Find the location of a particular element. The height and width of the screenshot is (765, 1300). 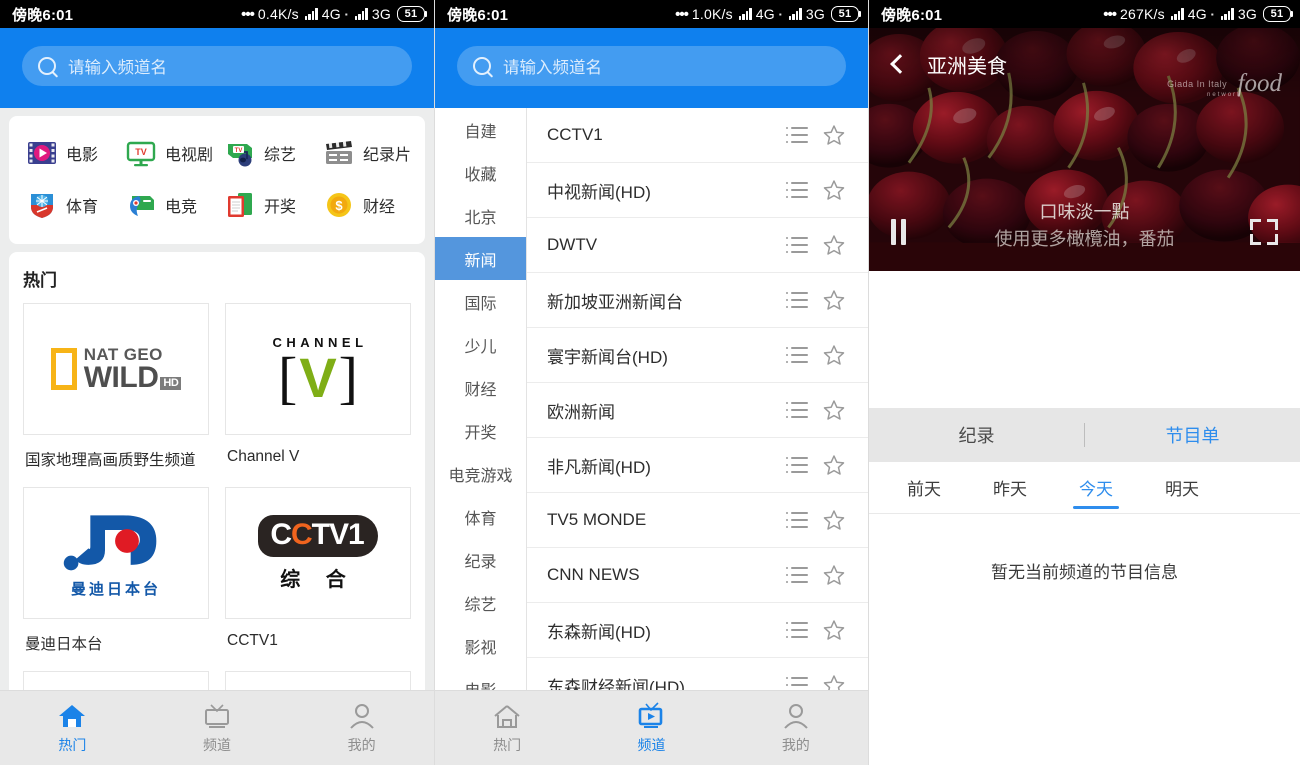

network-type-2: 3G is located at coordinates (381, 14).